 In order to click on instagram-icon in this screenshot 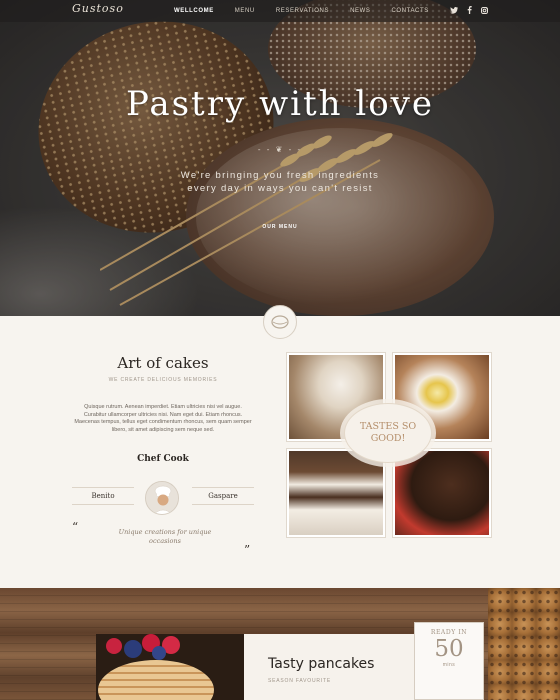, I will do `click(484, 11)`.